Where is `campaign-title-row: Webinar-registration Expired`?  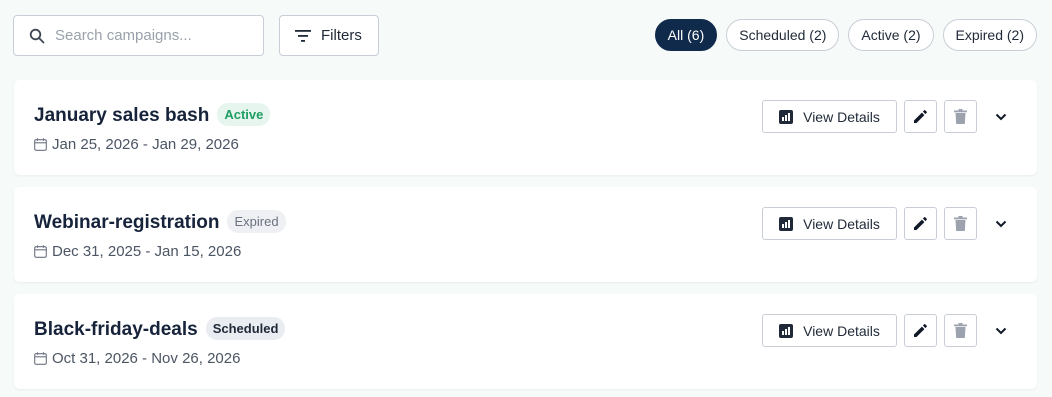 campaign-title-row: Webinar-registration Expired is located at coordinates (160, 222).